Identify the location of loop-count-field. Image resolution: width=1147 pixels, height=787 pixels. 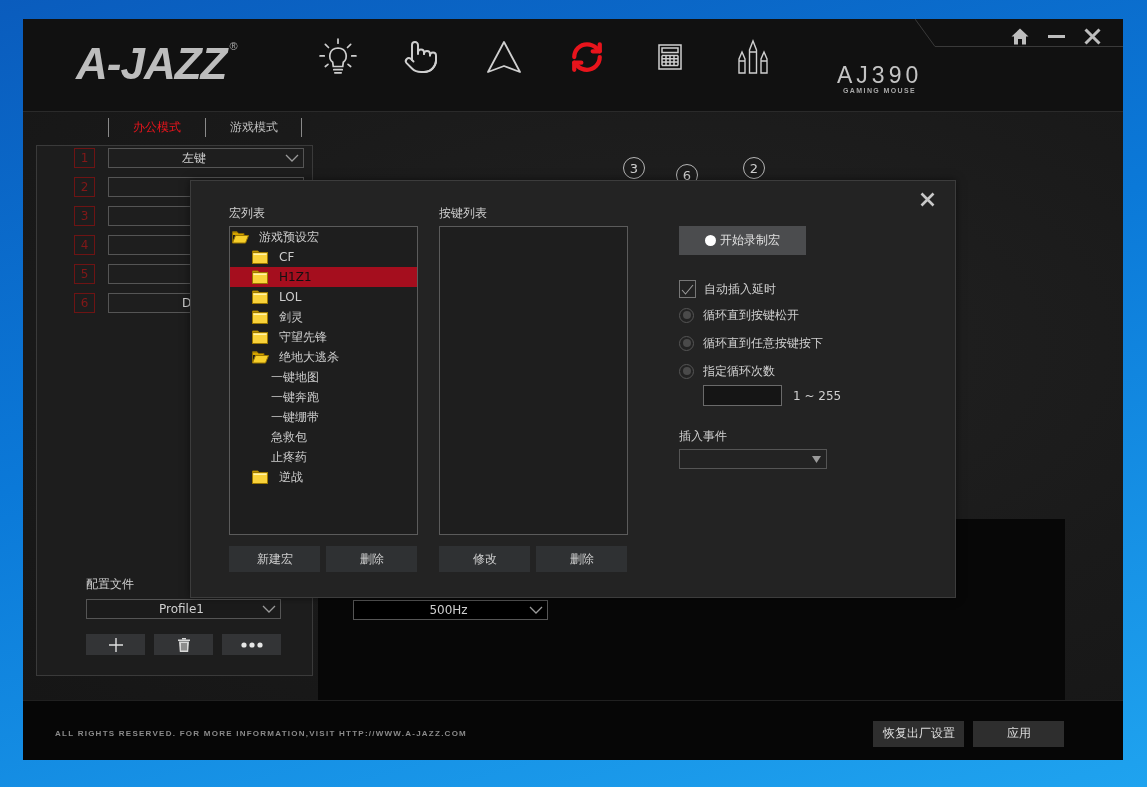
(742, 395).